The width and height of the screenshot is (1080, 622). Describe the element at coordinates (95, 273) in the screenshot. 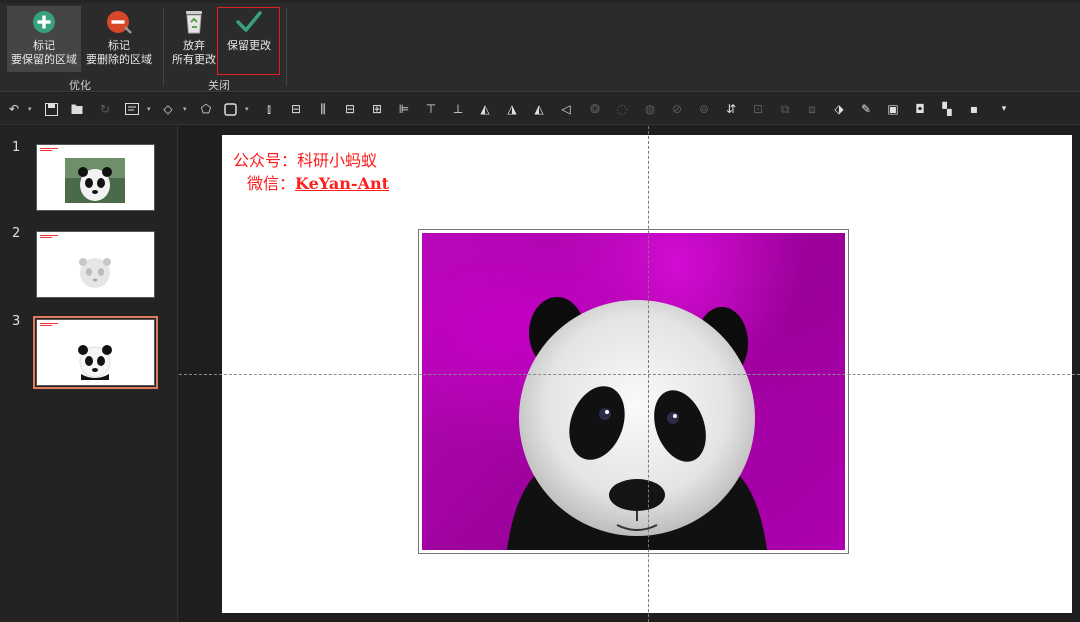

I see `thumb-panda-faded` at that location.